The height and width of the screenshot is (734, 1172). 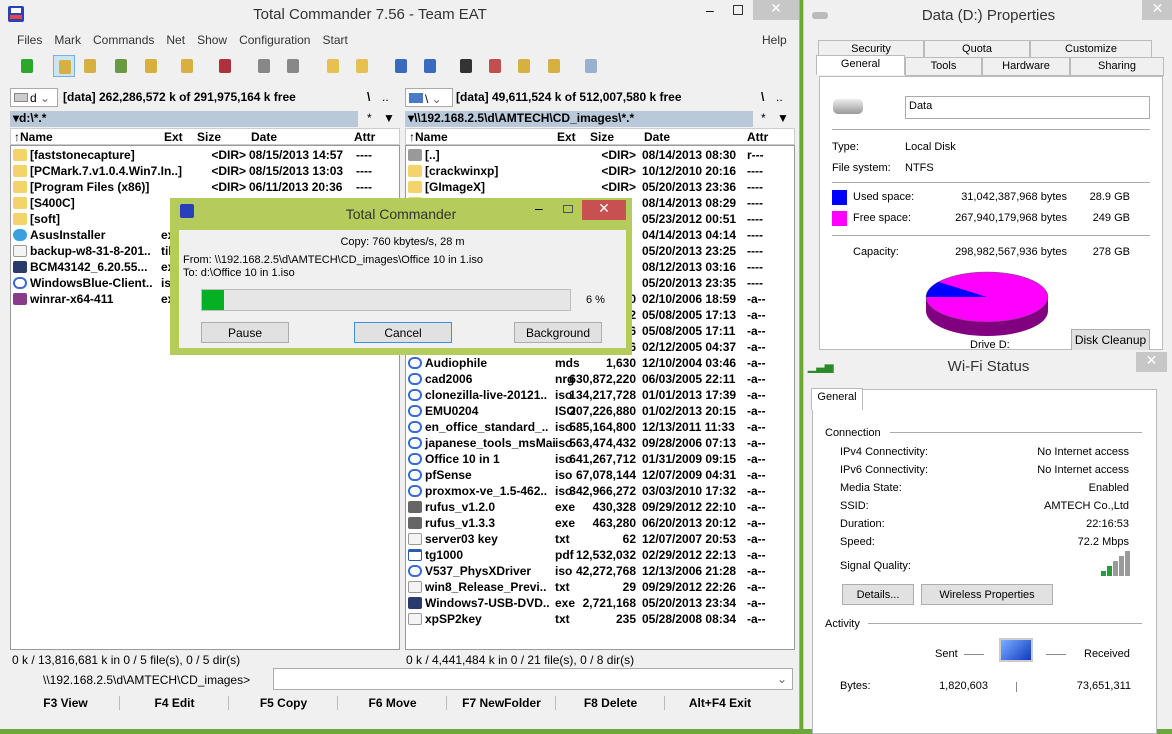 What do you see at coordinates (1027, 107) in the screenshot?
I see `volume-name-input: Data` at bounding box center [1027, 107].